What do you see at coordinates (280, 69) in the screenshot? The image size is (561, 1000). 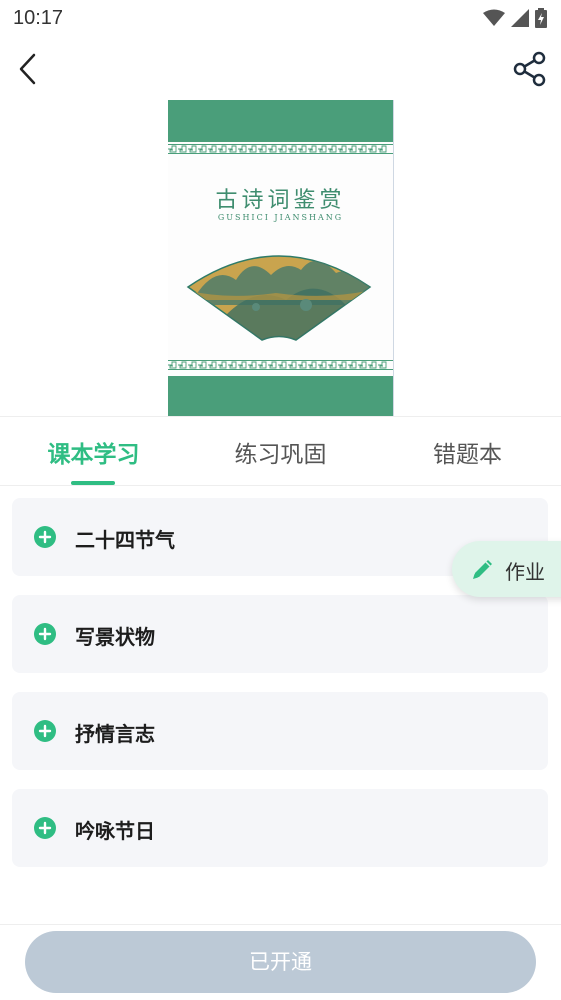 I see `top-nav` at bounding box center [280, 69].